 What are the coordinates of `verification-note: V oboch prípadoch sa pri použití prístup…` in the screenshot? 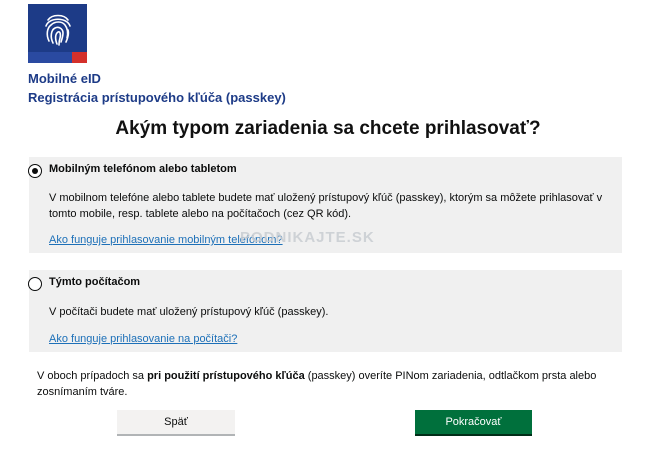 It's located at (327, 384).